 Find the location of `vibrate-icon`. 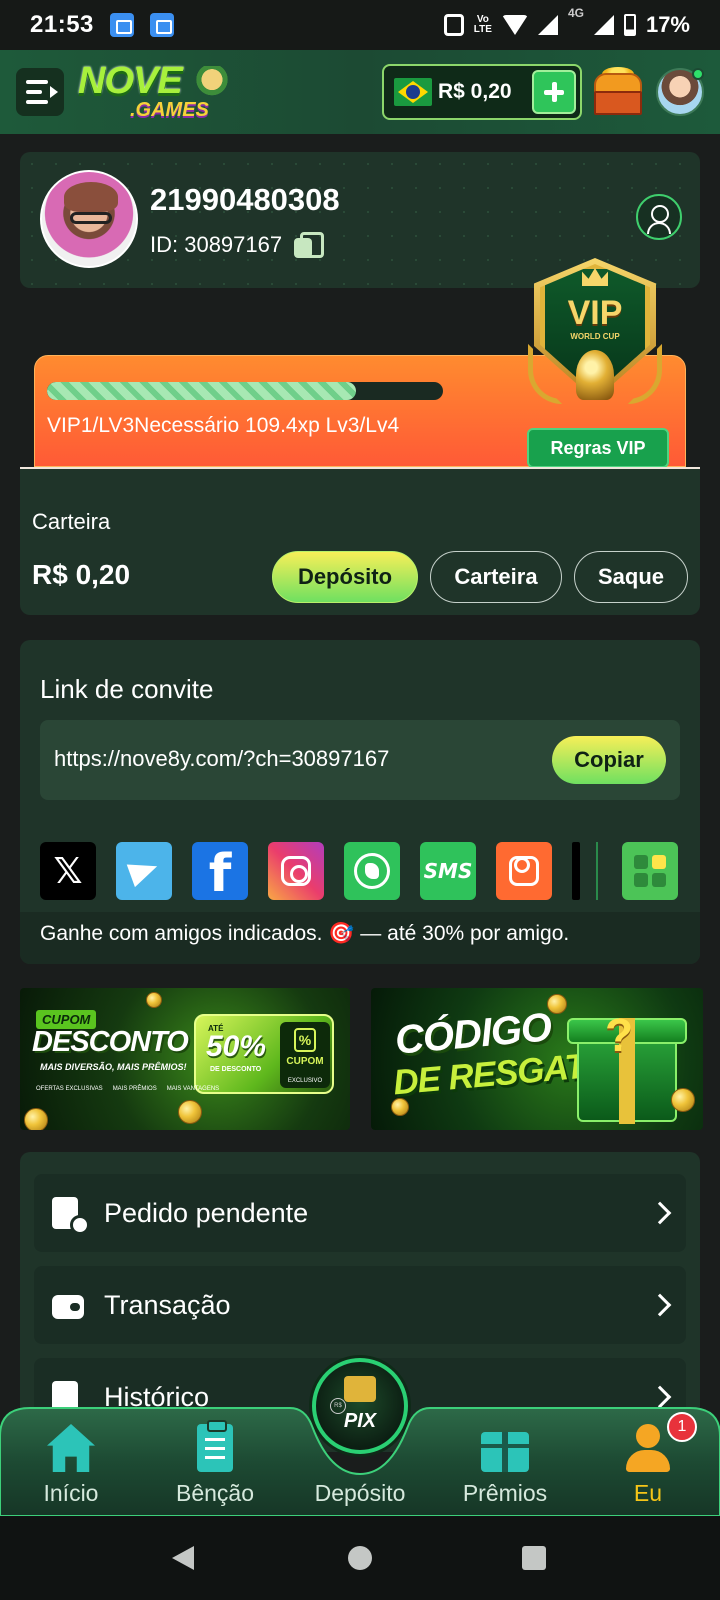

vibrate-icon is located at coordinates (453, 25).